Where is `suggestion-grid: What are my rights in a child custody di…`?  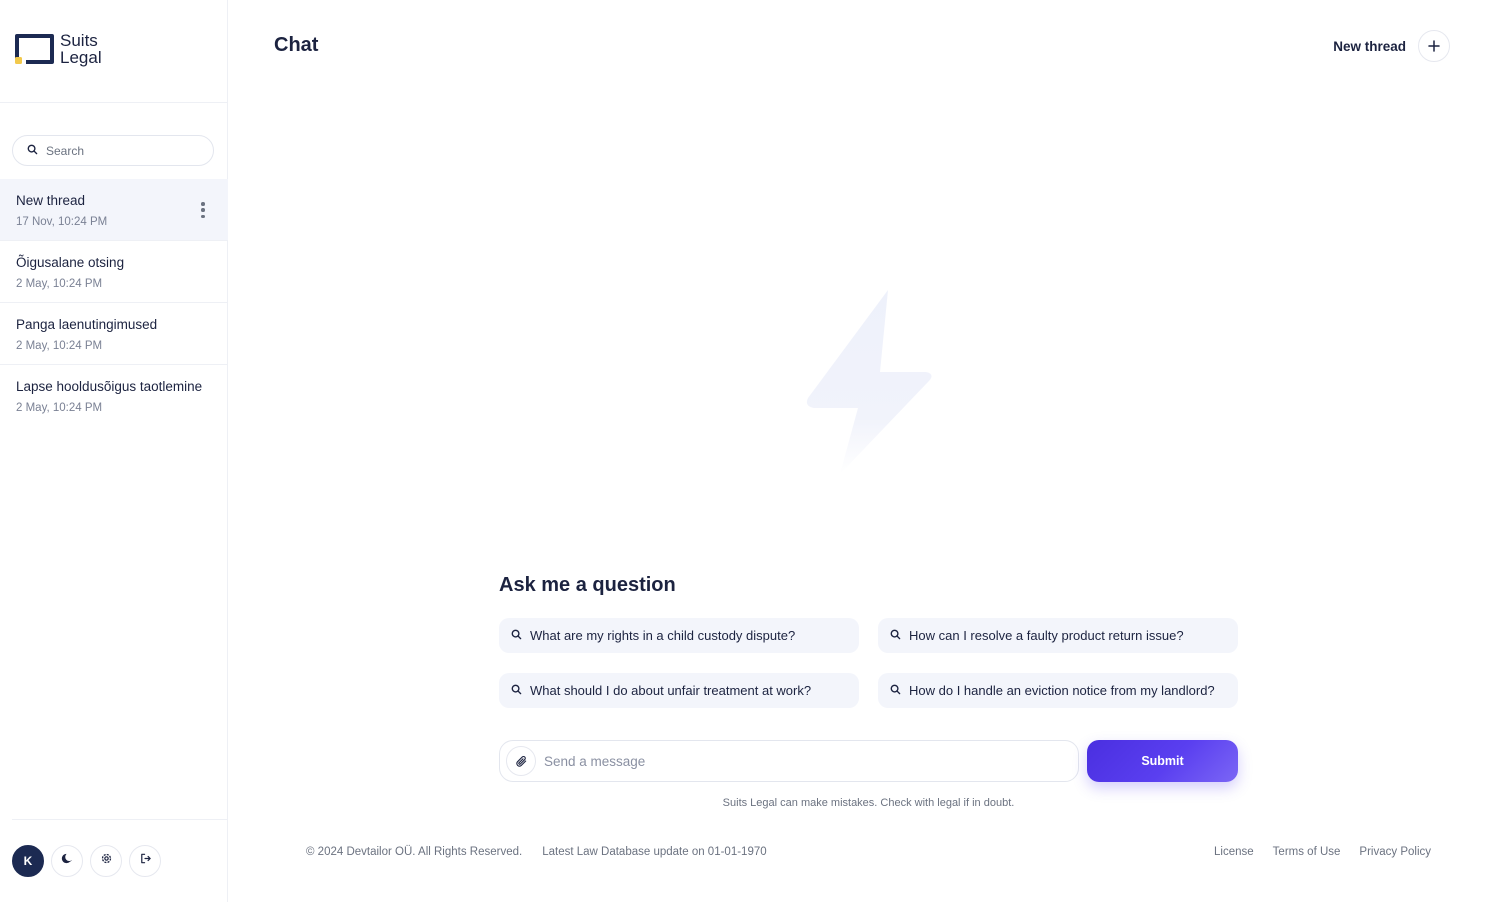
suggestion-grid: What are my rights in a child custody di… is located at coordinates (868, 663).